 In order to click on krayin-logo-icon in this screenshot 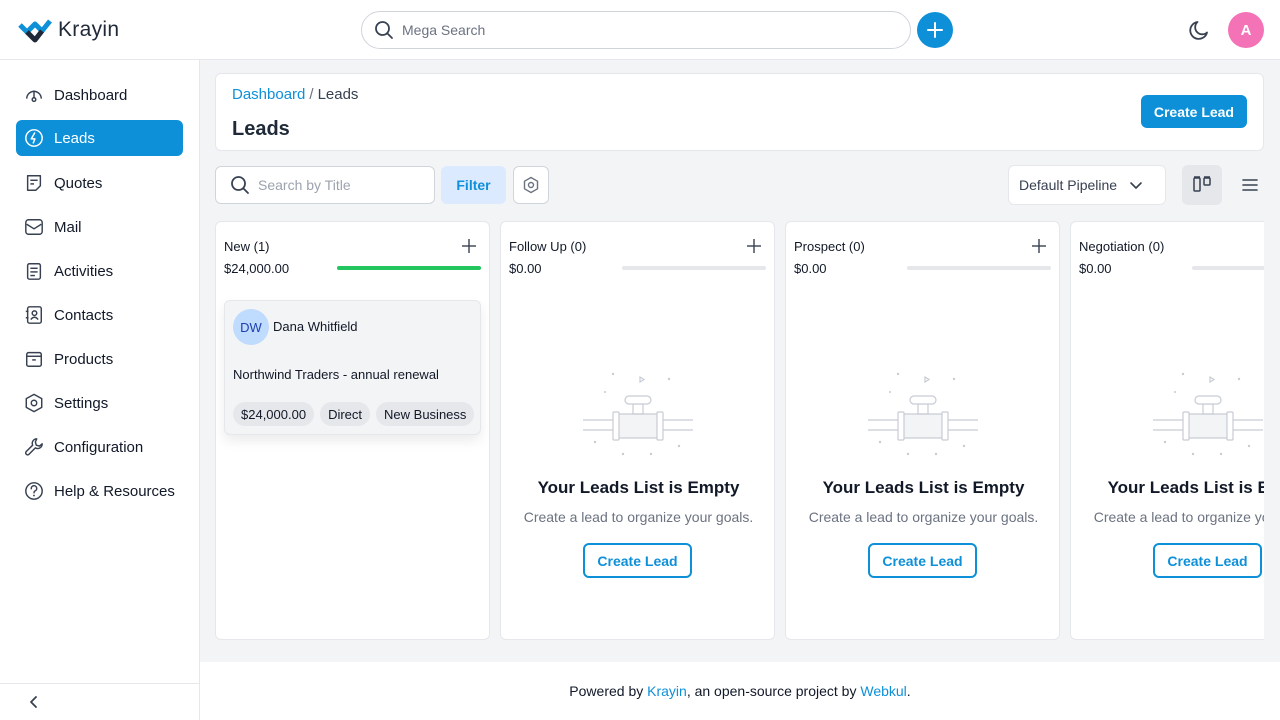, I will do `click(35, 31)`.